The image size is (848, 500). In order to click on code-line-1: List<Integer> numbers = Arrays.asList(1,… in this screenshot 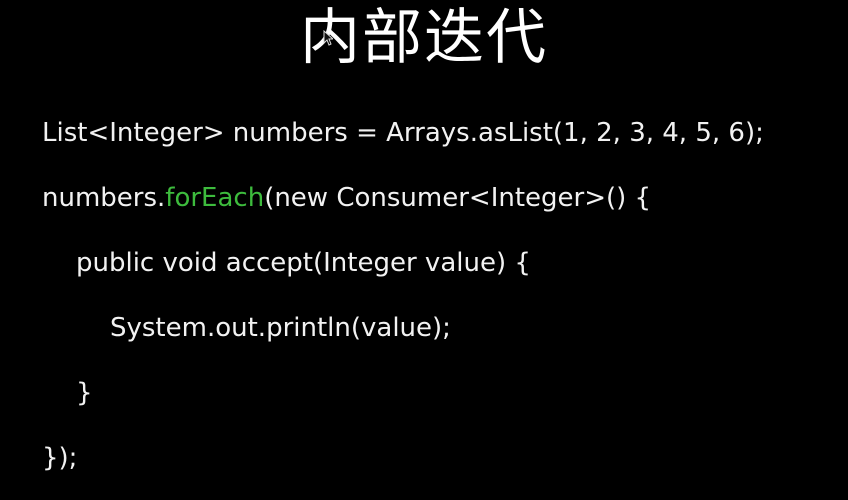, I will do `click(403, 133)`.